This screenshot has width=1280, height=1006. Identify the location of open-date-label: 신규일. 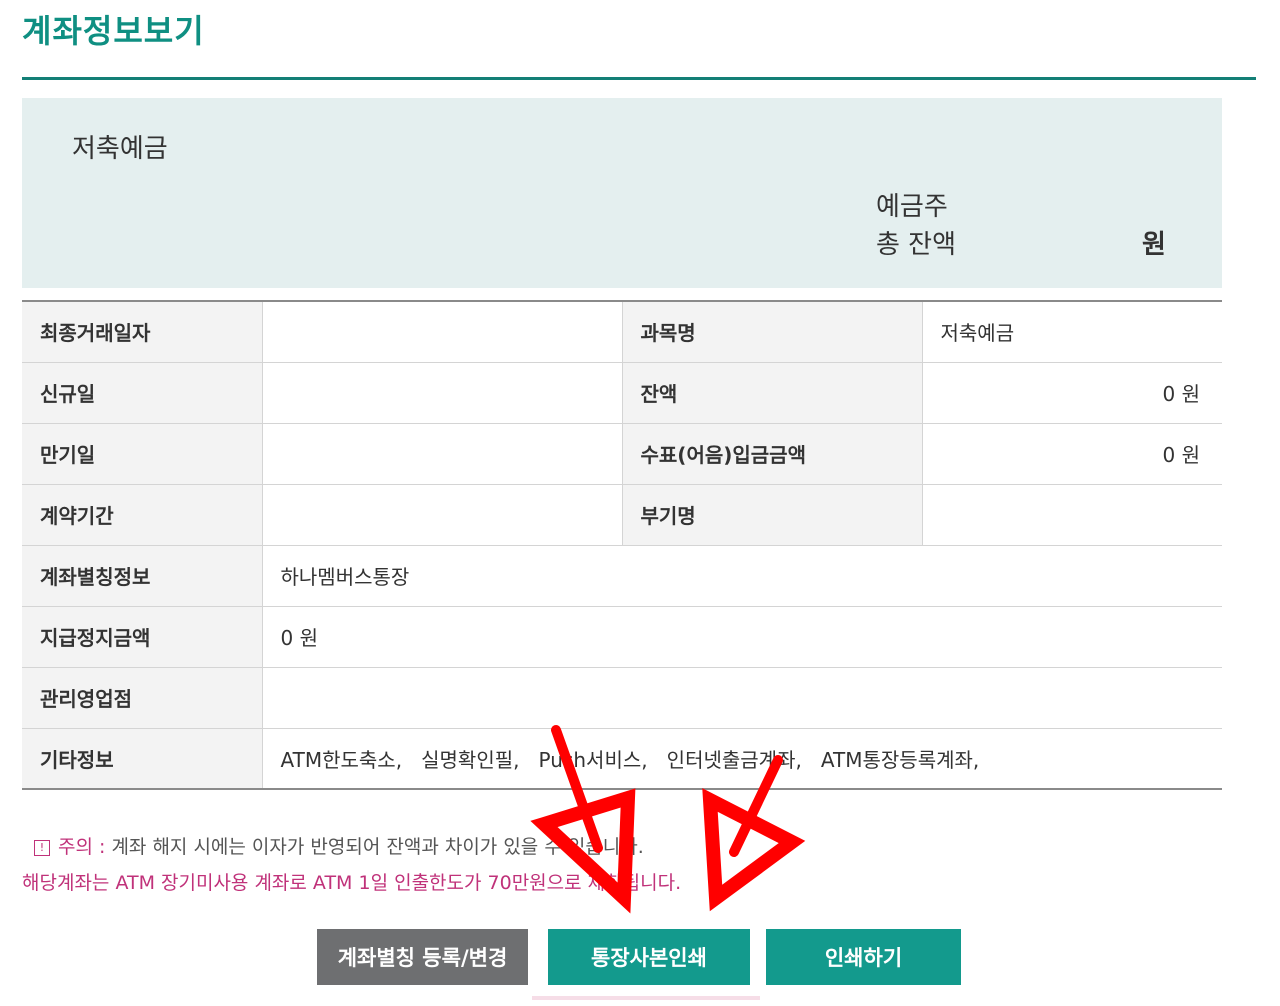
(142, 393).